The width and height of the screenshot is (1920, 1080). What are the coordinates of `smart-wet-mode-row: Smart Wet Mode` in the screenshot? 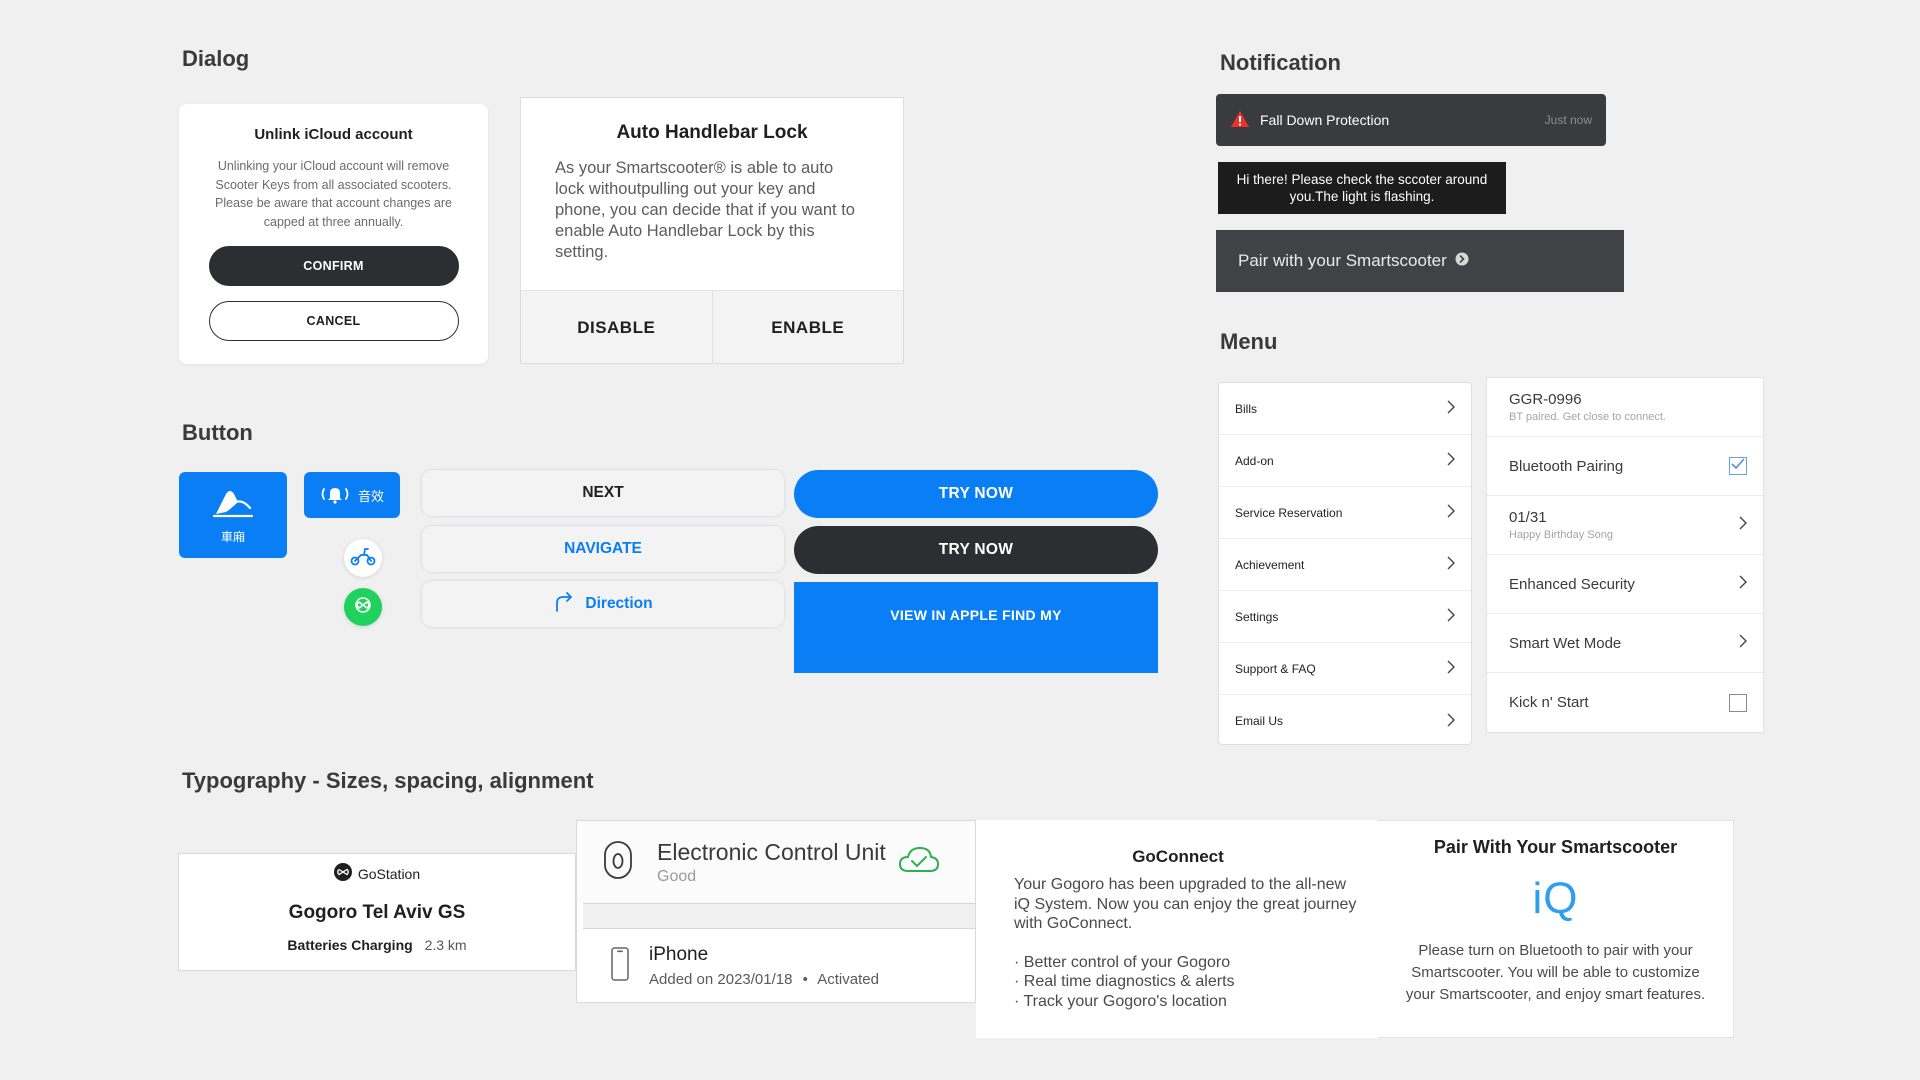 It's located at (1625, 643).